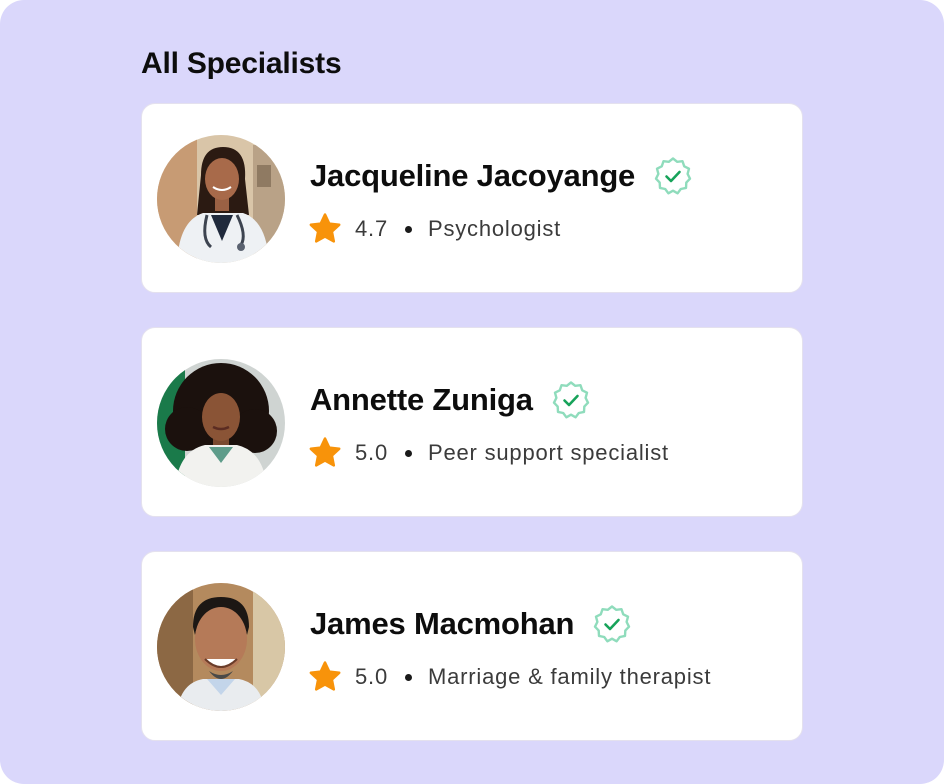 Image resolution: width=944 pixels, height=784 pixels. What do you see at coordinates (569, 676) in the screenshot?
I see `specialist-role: Marriage & family therapist` at bounding box center [569, 676].